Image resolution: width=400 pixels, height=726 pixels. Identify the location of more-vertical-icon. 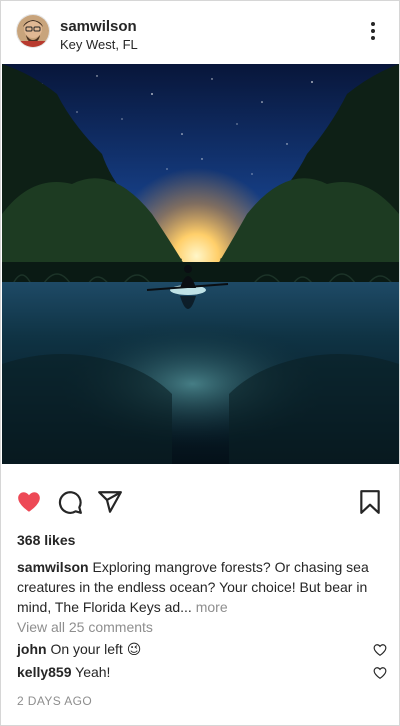
(373, 31).